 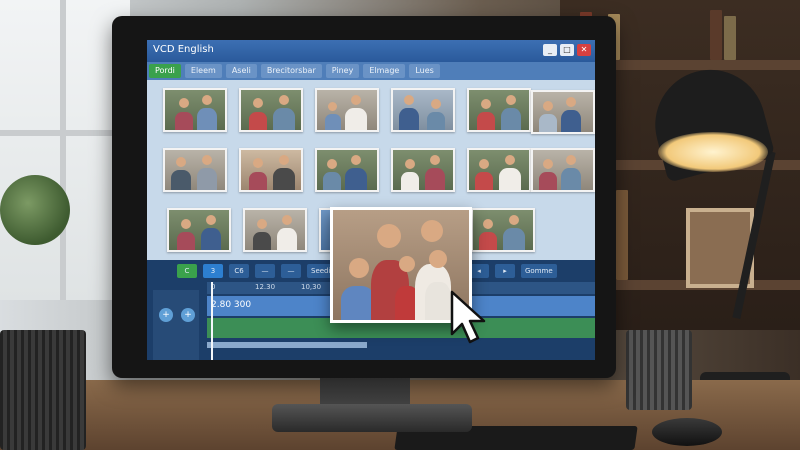 What do you see at coordinates (213, 271) in the screenshot?
I see `tool-button: 3` at bounding box center [213, 271].